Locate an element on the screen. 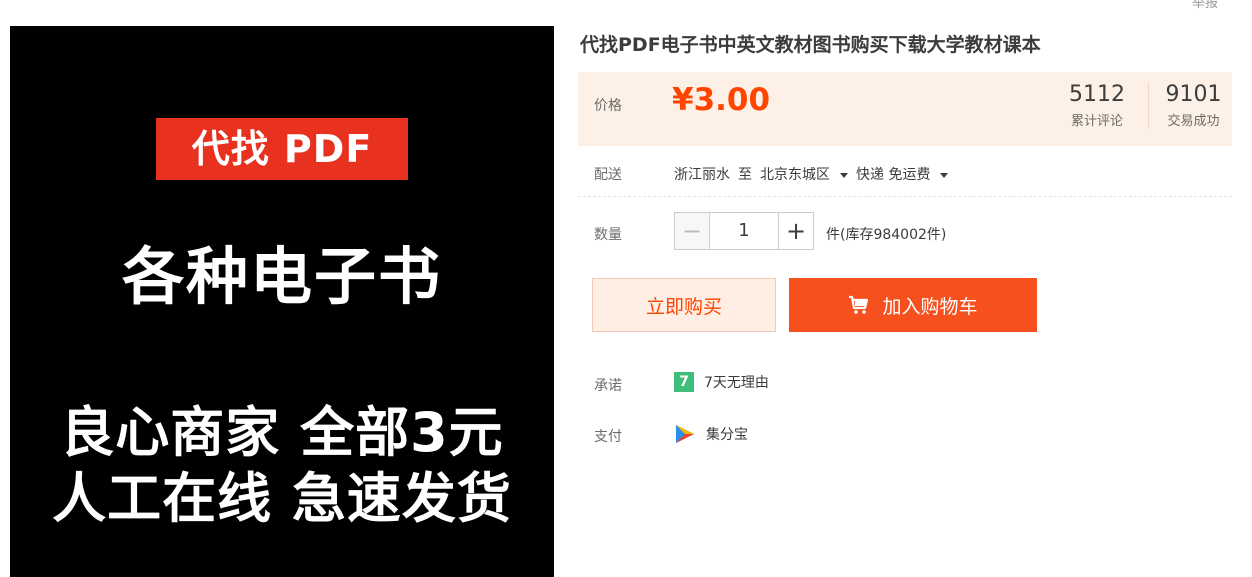 The image size is (1252, 577). add-to-cart-button: 加入购物车 is located at coordinates (913, 305).